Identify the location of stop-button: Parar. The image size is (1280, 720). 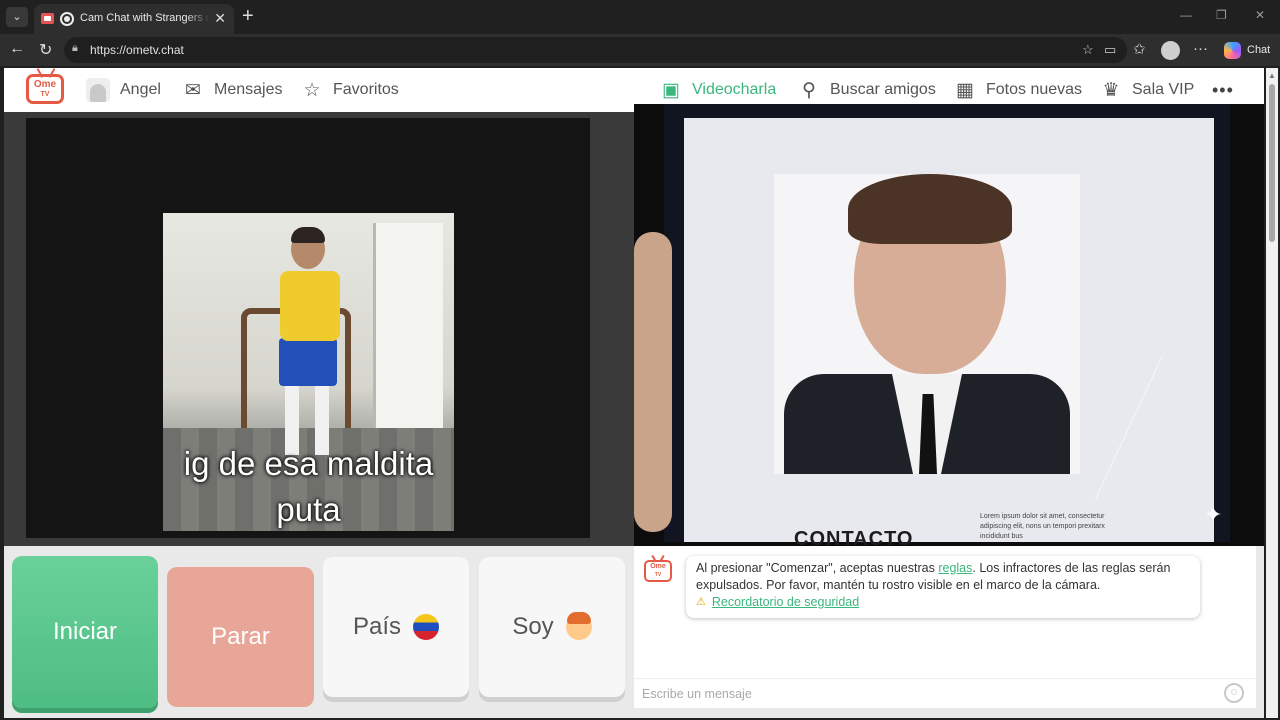
(240, 637).